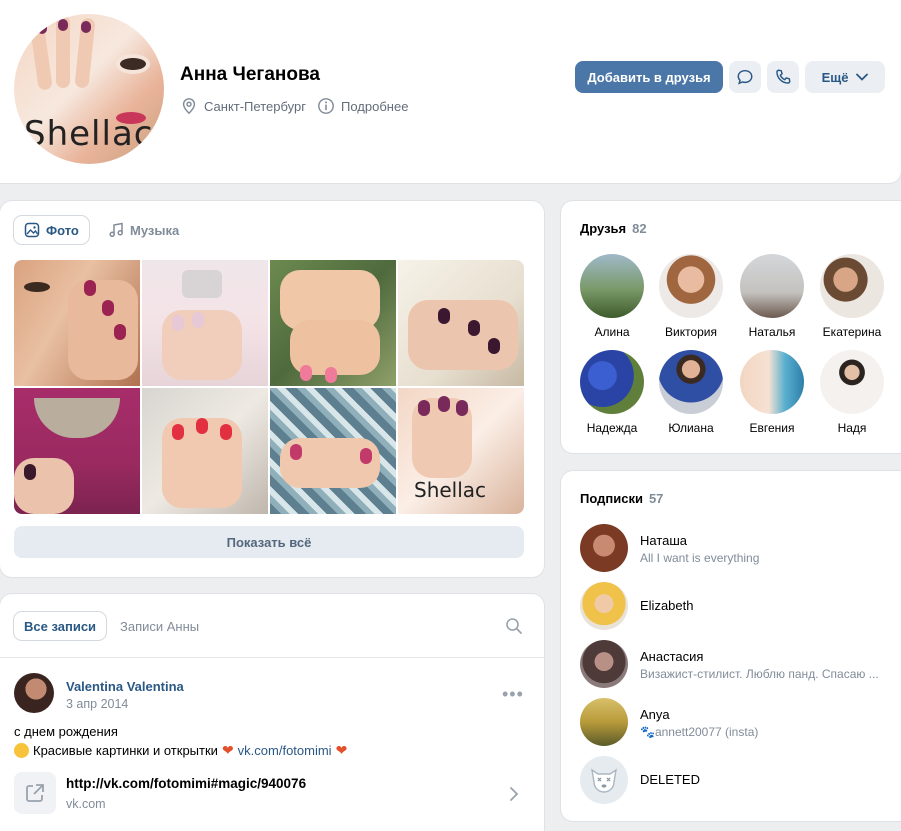 This screenshot has height=831, width=901. I want to click on message-button, so click(745, 77).